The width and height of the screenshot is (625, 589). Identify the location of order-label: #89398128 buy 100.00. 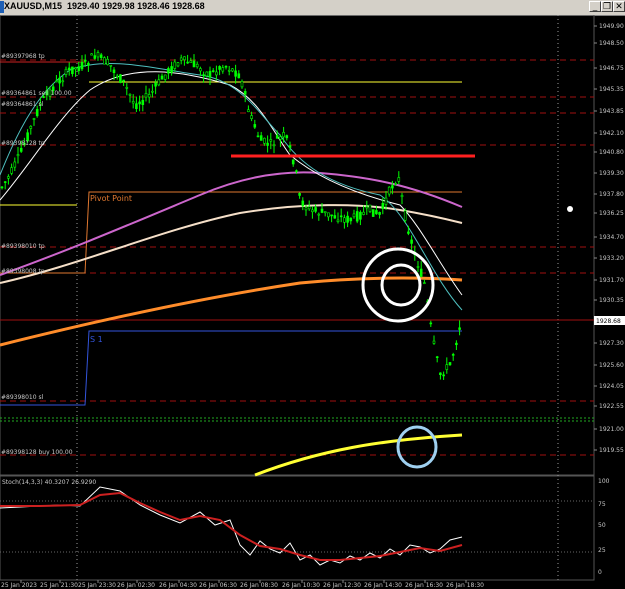
(37, 452).